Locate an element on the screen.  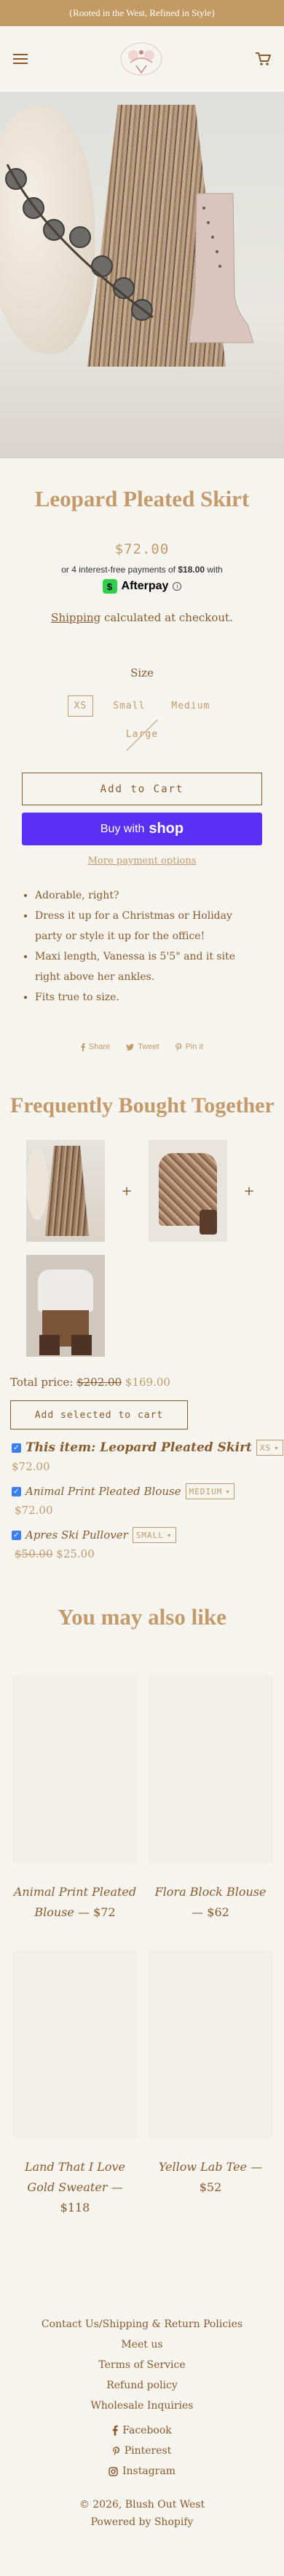
share-links: Share Tweet Pin it is located at coordinates (142, 1046).